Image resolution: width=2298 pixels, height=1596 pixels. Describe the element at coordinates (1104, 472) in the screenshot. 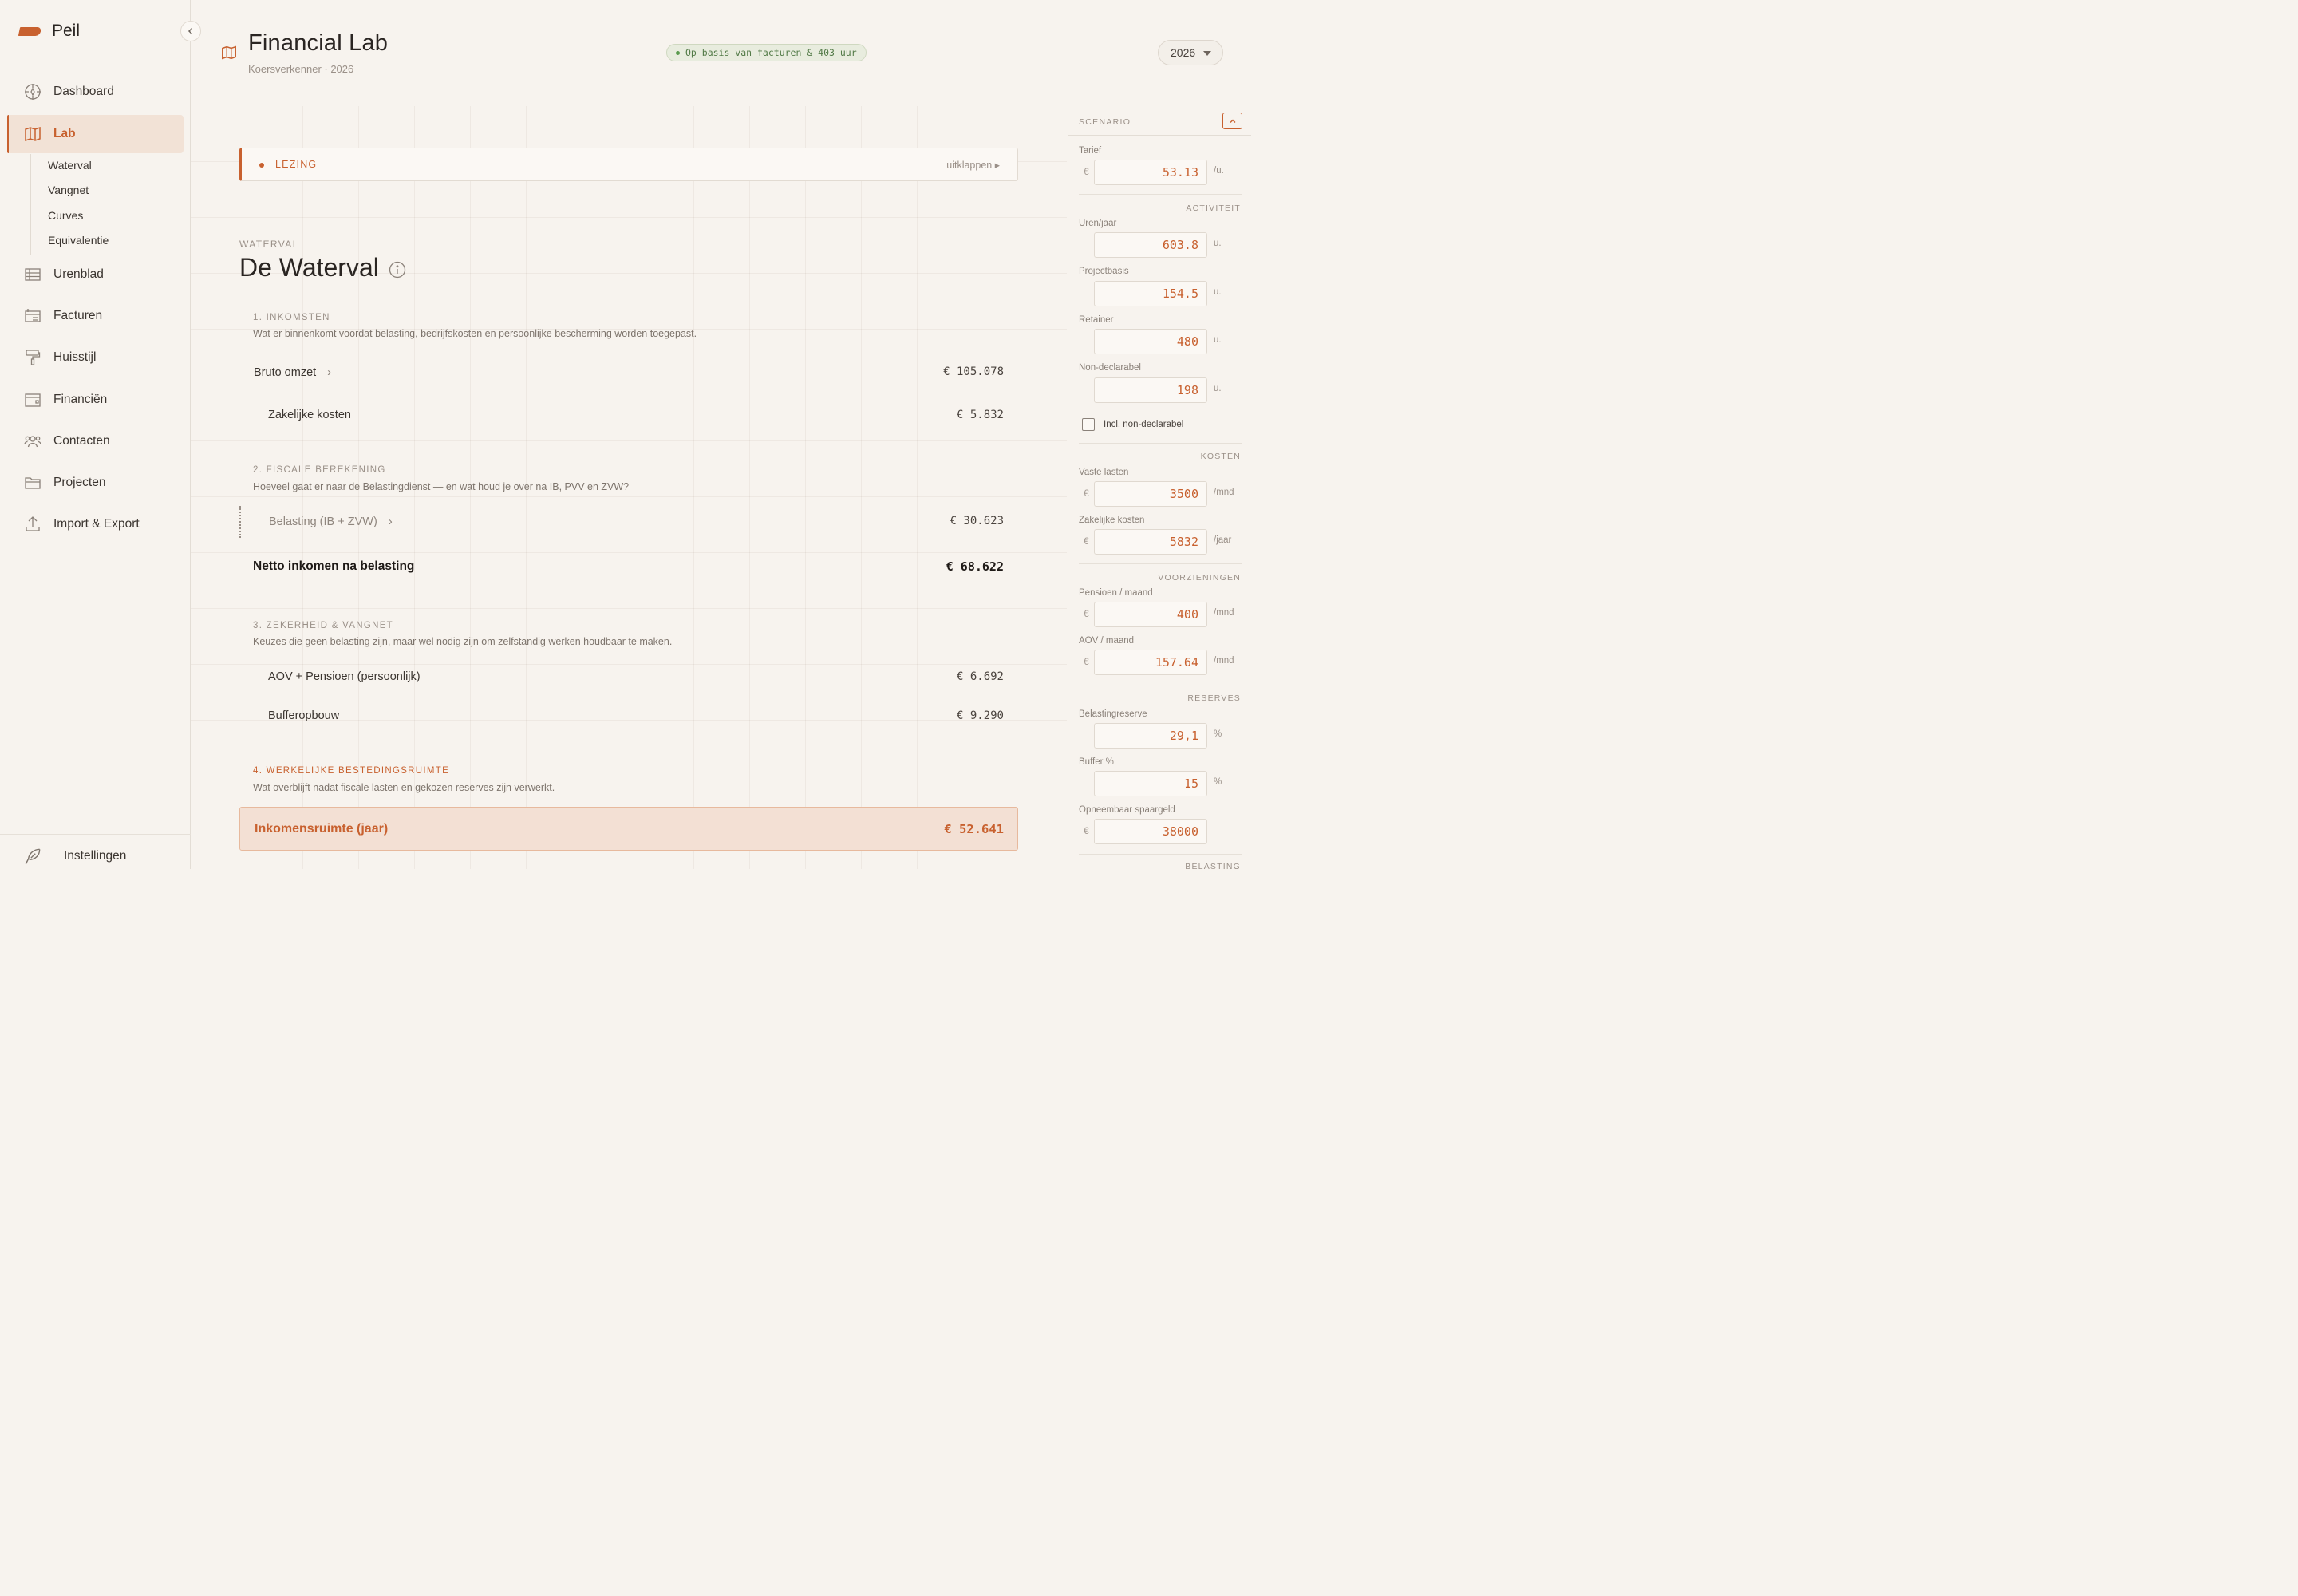

I see `field-label: Vaste lasten` at that location.